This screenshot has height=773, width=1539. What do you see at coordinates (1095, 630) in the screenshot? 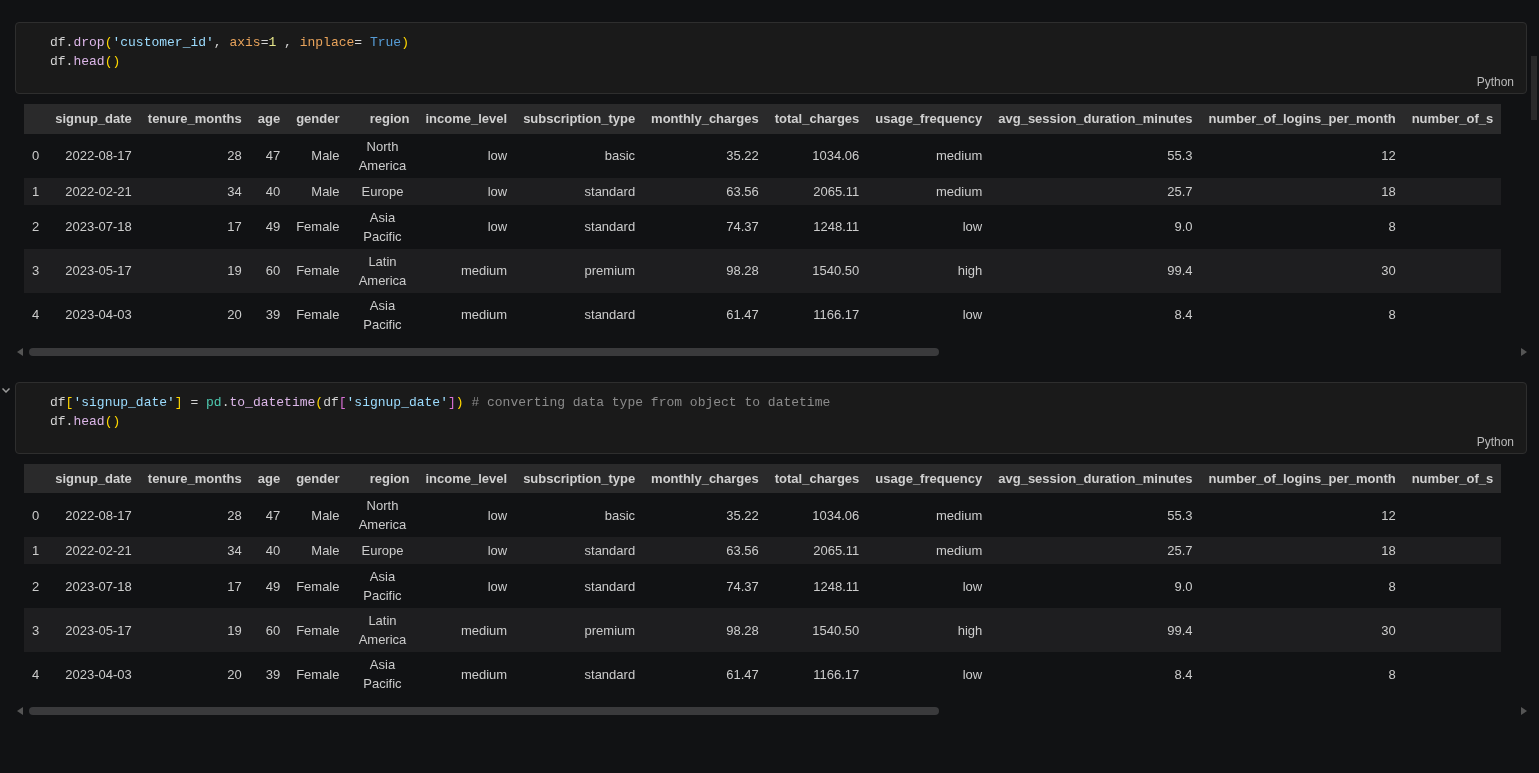
I see `table-cell: 99.4` at bounding box center [1095, 630].